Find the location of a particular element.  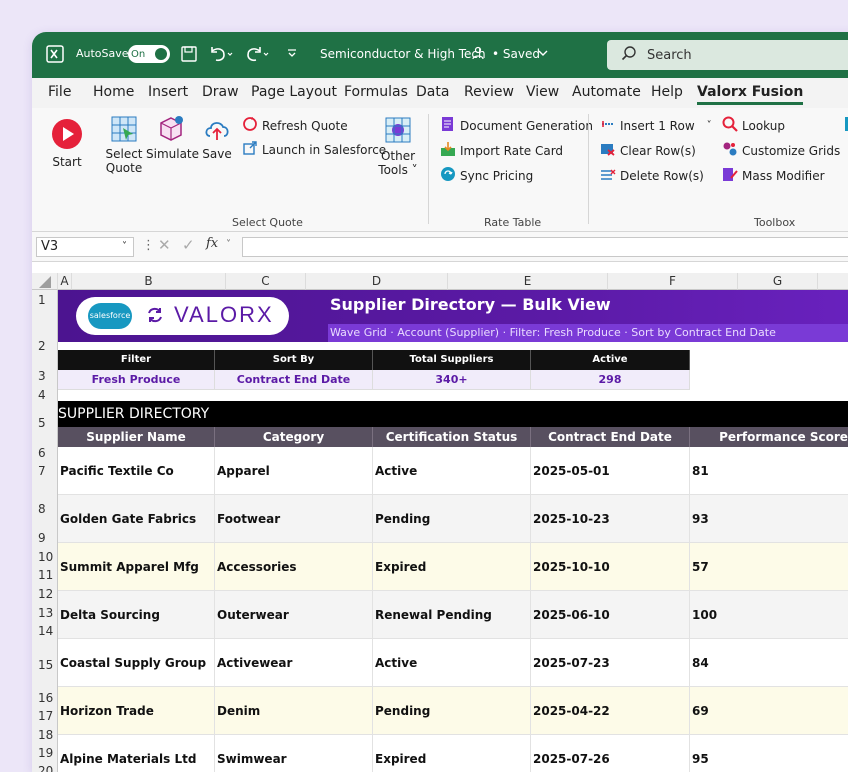

clear-rows-button: Clear Row(s) is located at coordinates (648, 150).